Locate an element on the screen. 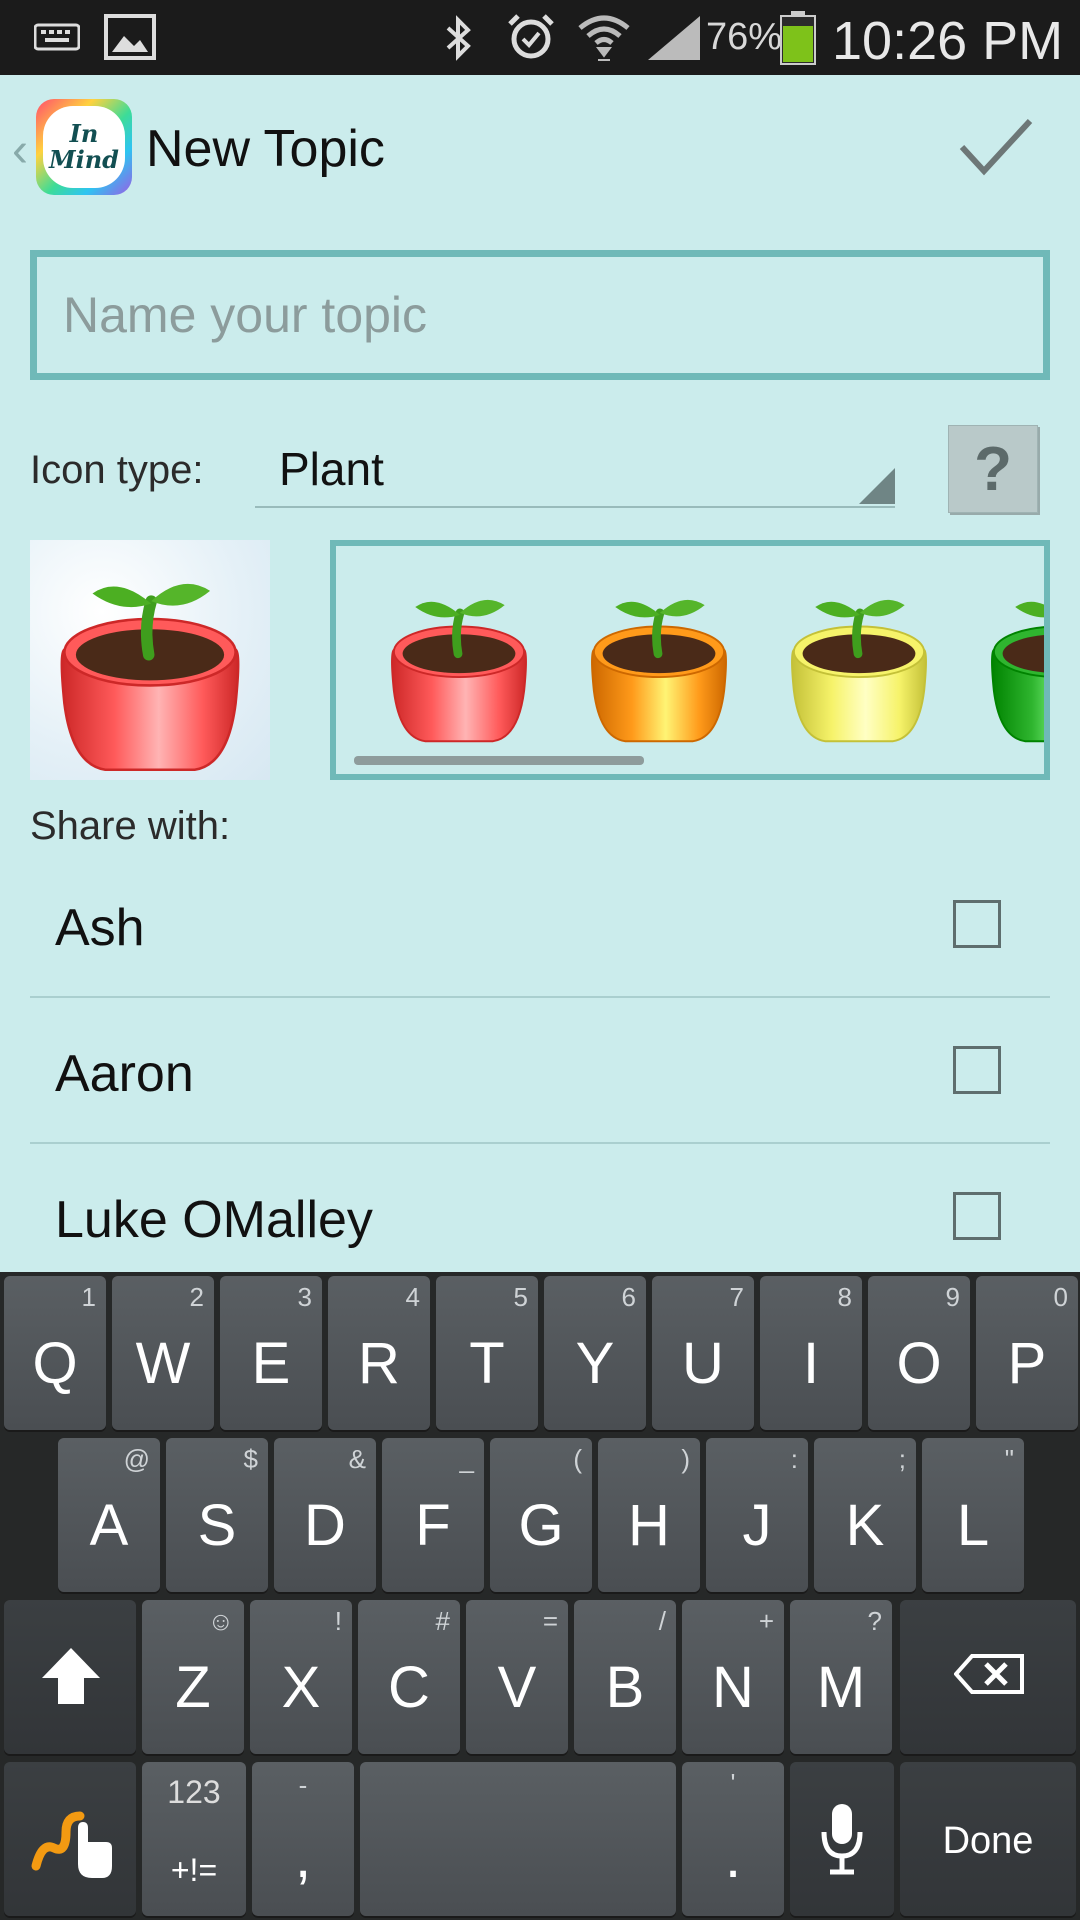  key-z: ☺ Z is located at coordinates (193, 1677).